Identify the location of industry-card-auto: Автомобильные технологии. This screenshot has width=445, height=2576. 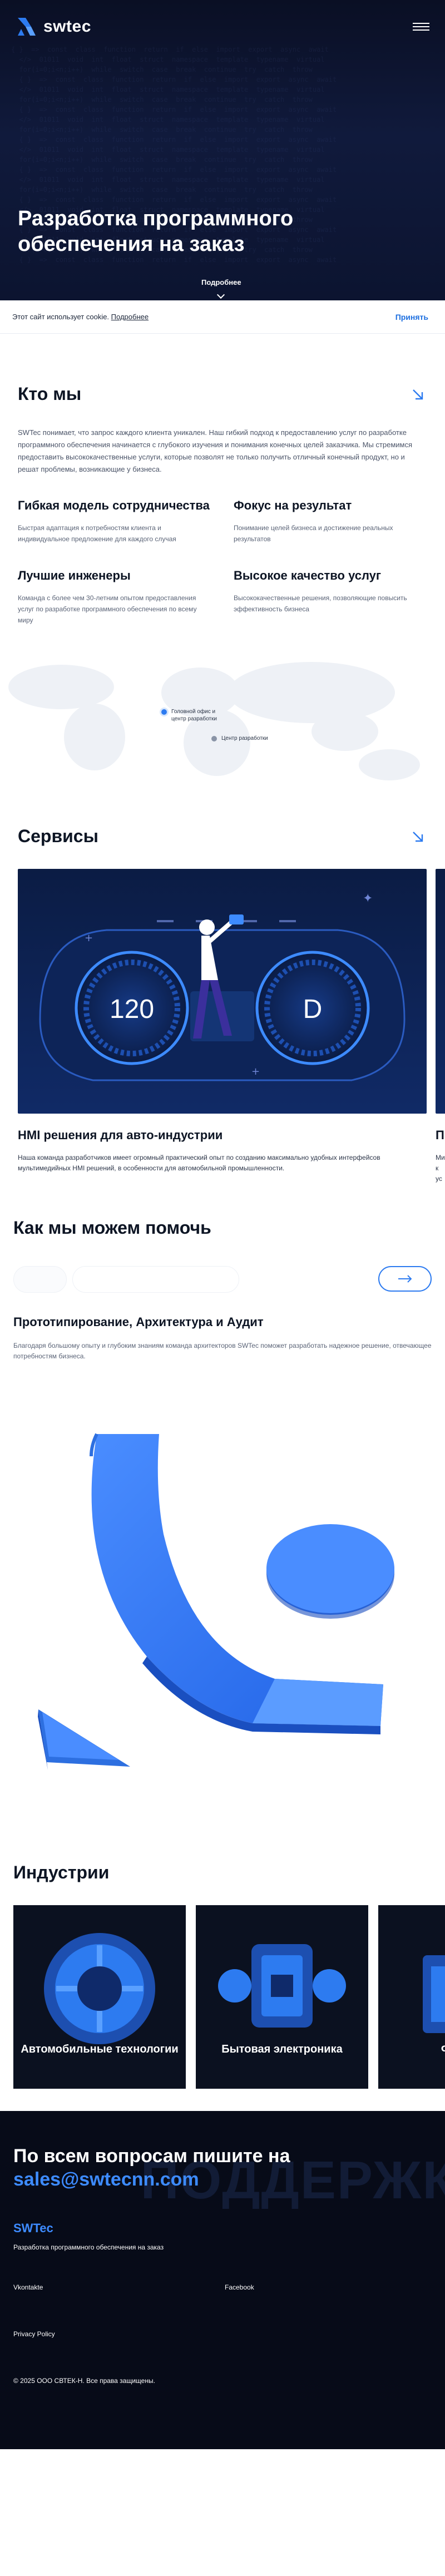
(100, 1997).